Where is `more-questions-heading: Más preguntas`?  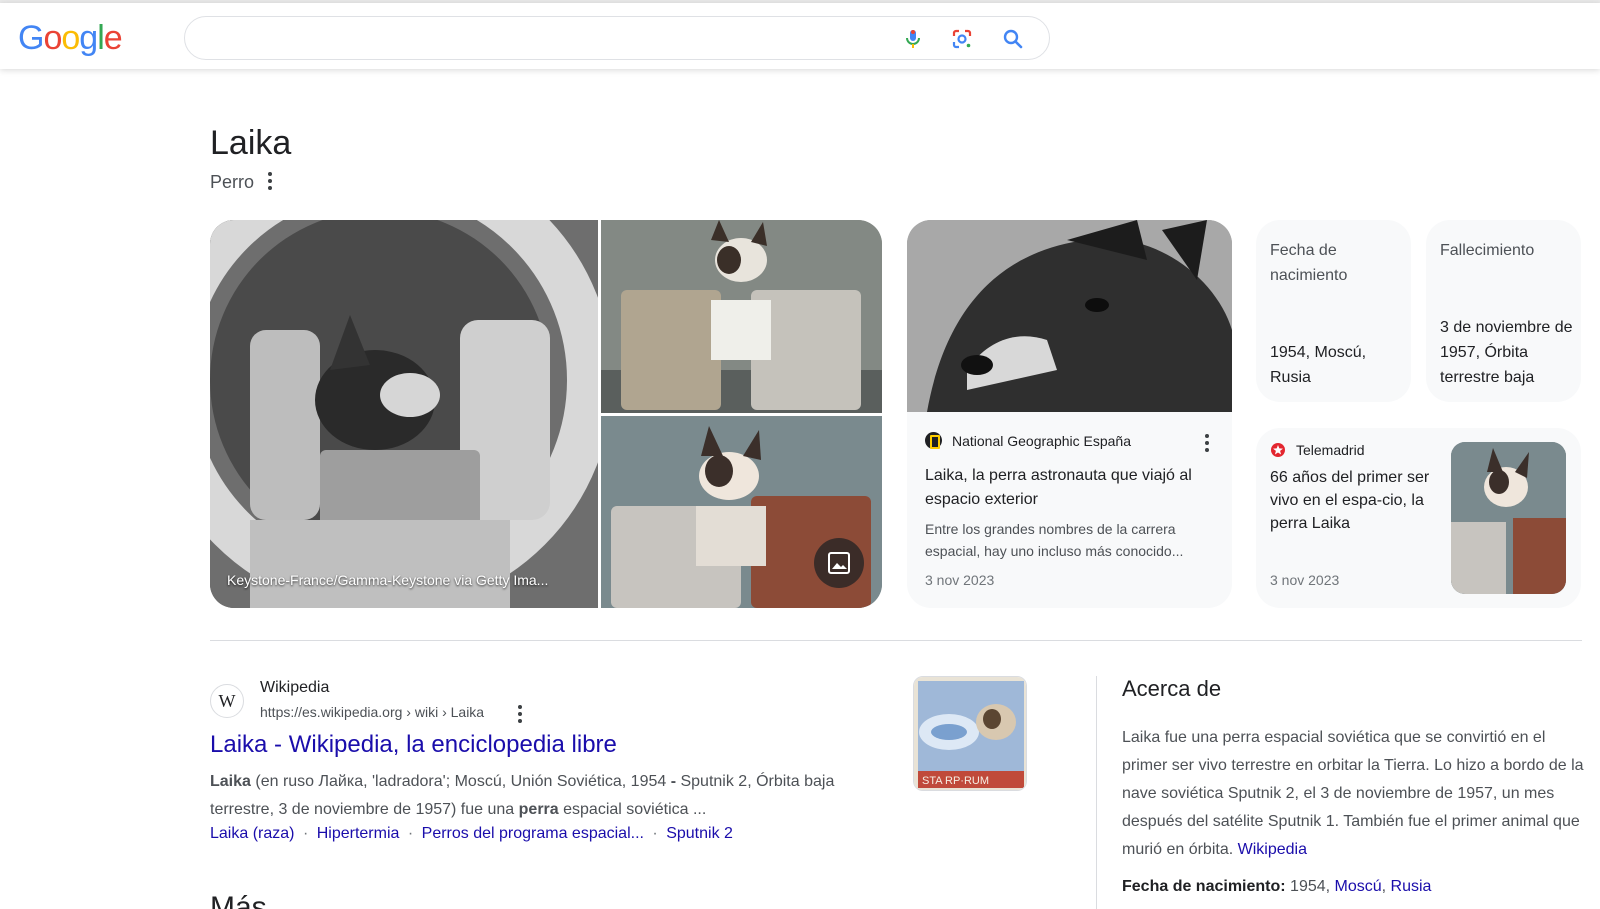
more-questions-heading: Más preguntas is located at coordinates (300, 901).